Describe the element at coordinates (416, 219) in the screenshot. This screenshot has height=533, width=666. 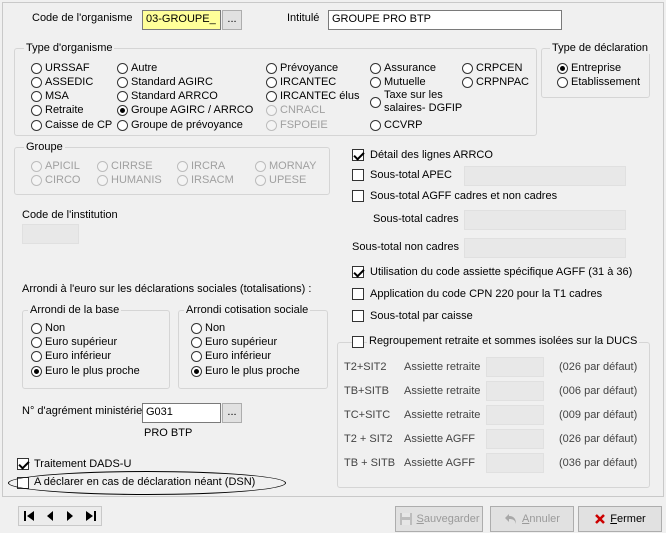
I see `sous-total-cadres-label: Sous-total cadres` at that location.